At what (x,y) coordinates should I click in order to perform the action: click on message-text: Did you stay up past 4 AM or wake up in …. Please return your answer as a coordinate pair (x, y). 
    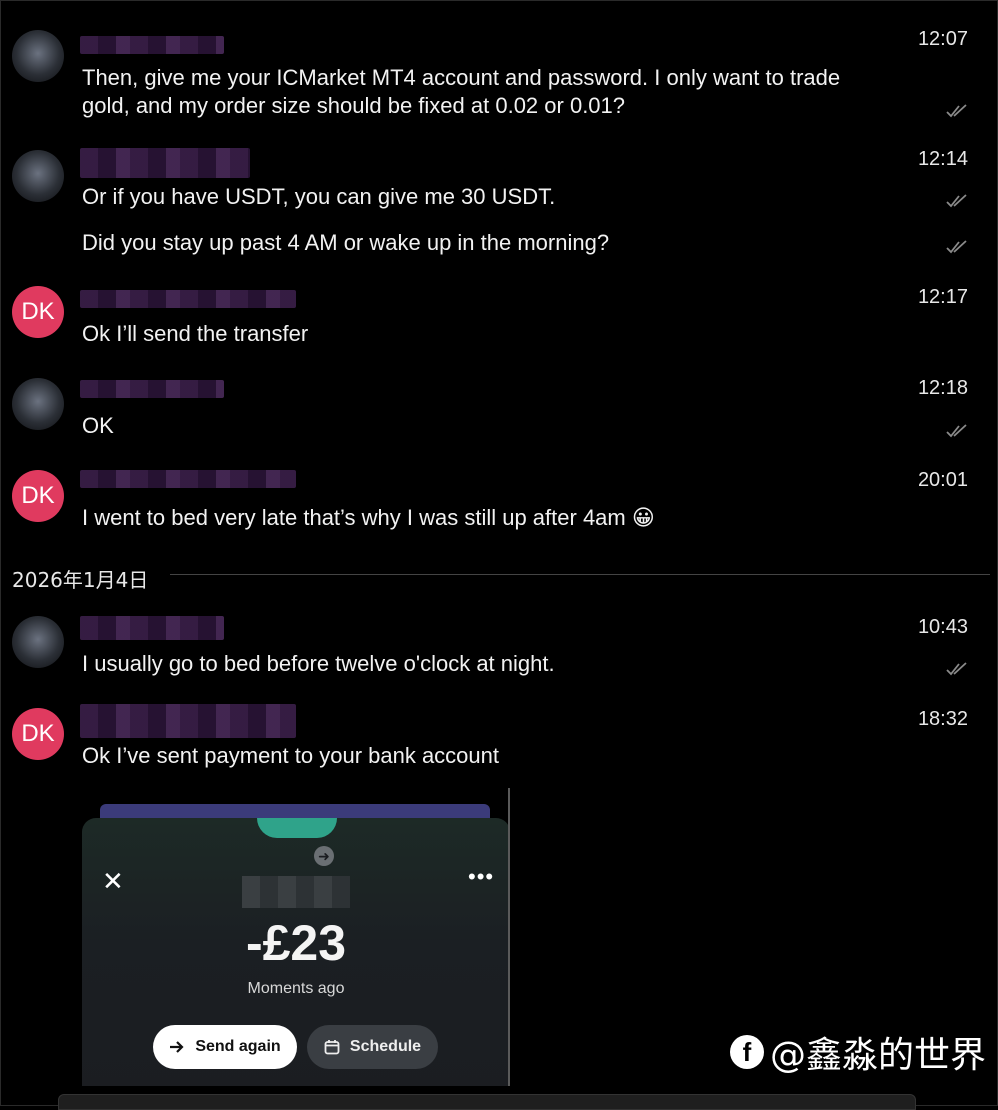
    Looking at the image, I should click on (346, 242).